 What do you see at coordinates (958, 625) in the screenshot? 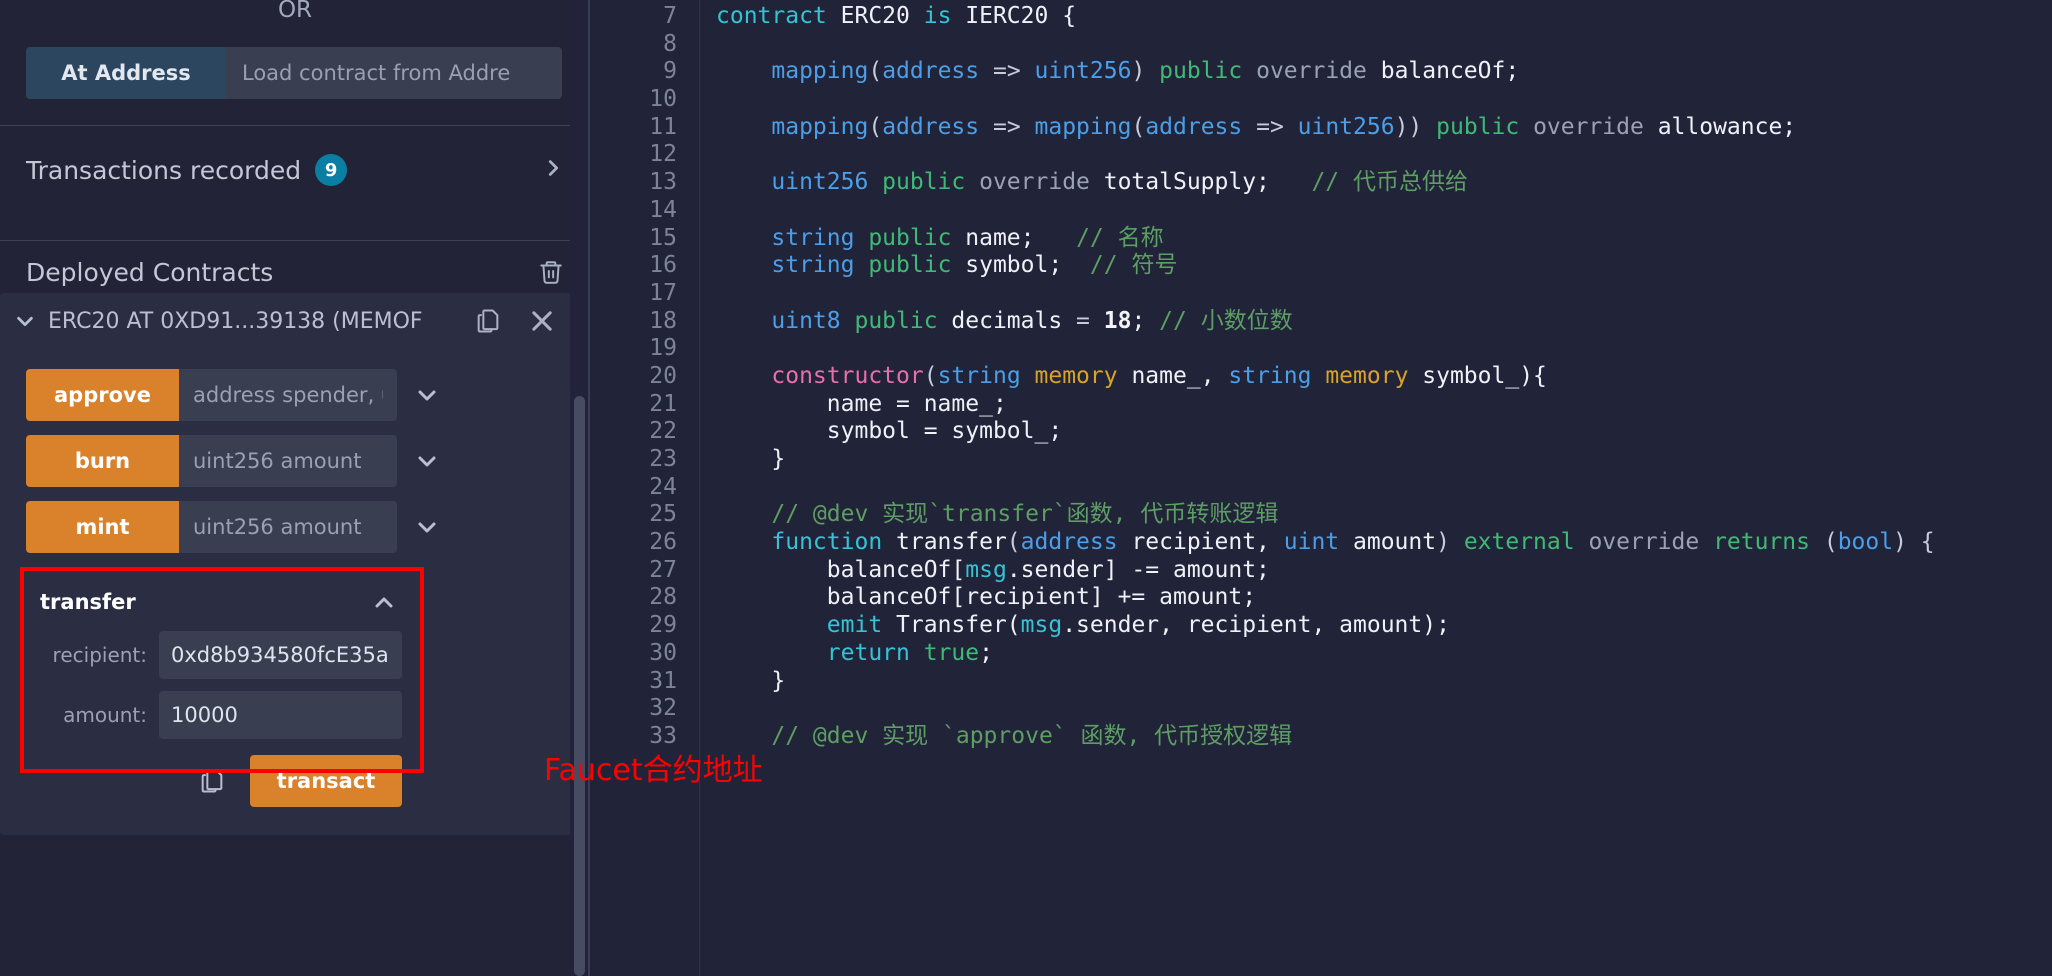
I see `code-token: Transfer(` at bounding box center [958, 625].